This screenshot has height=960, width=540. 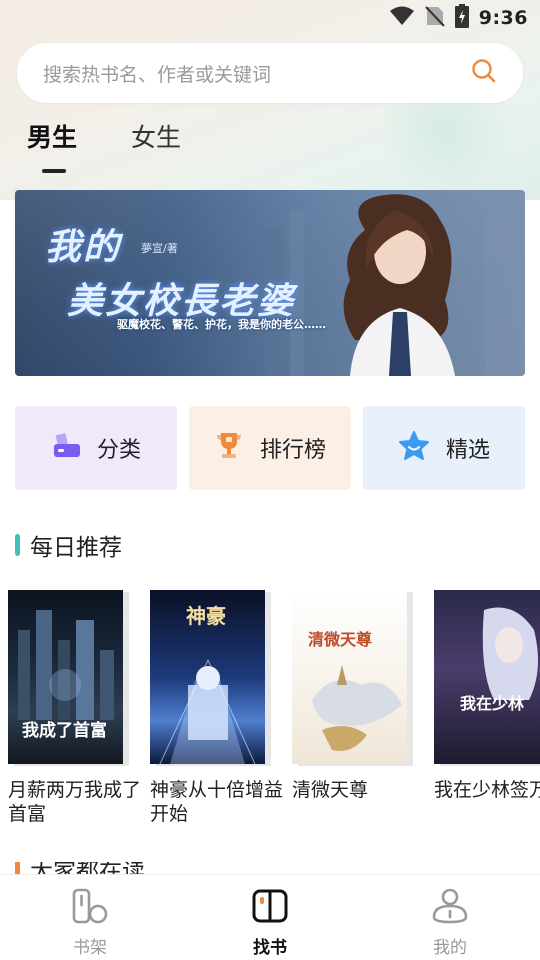 I want to click on book-cover: 我成了首富, so click(x=65, y=677).